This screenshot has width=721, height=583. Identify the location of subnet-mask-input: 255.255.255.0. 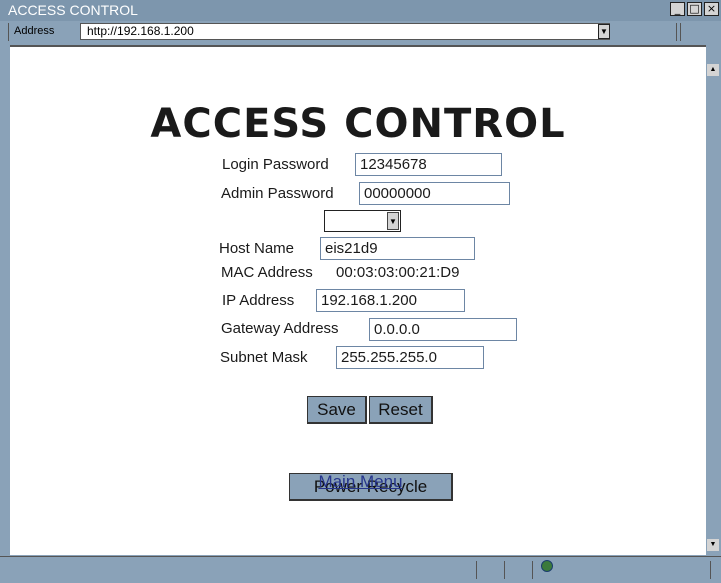
(410, 357).